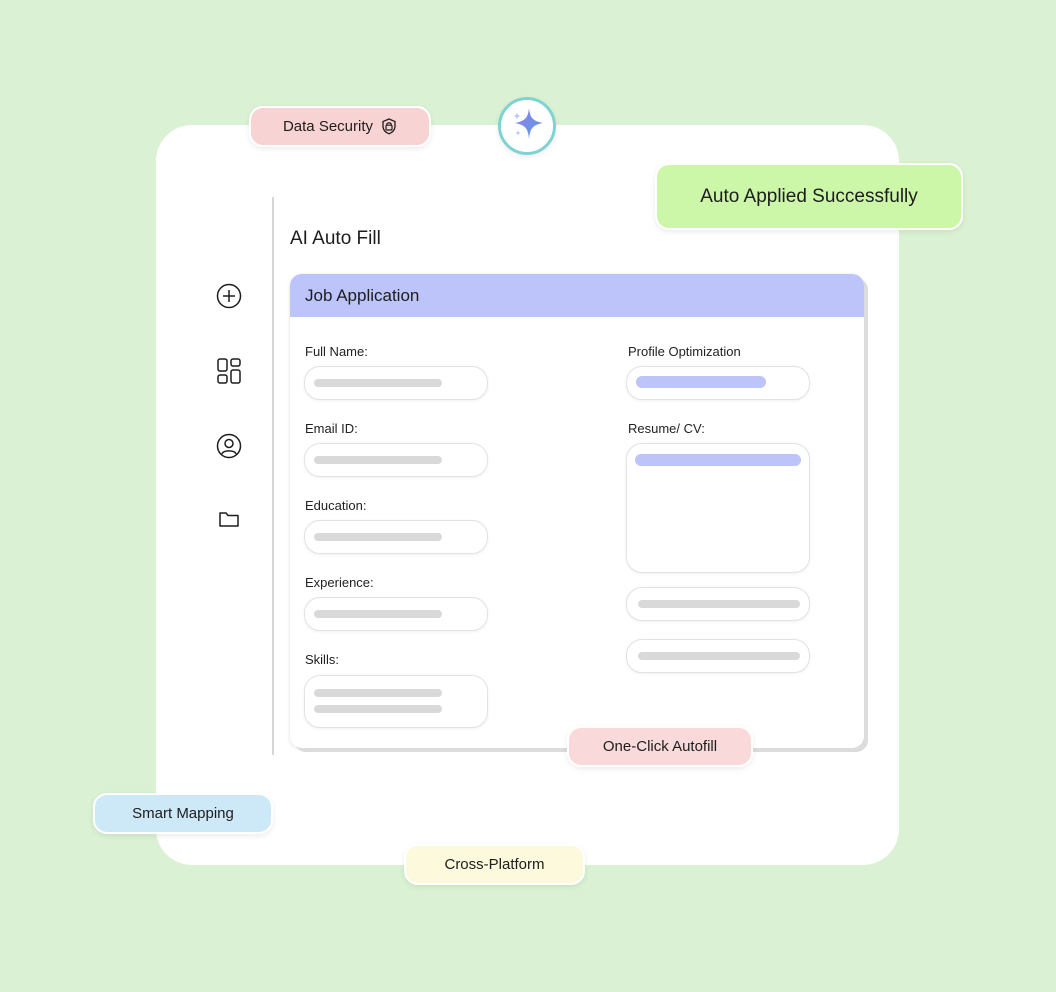 This screenshot has height=992, width=1056. What do you see at coordinates (335, 238) in the screenshot?
I see `page-title: AI Auto Fill` at bounding box center [335, 238].